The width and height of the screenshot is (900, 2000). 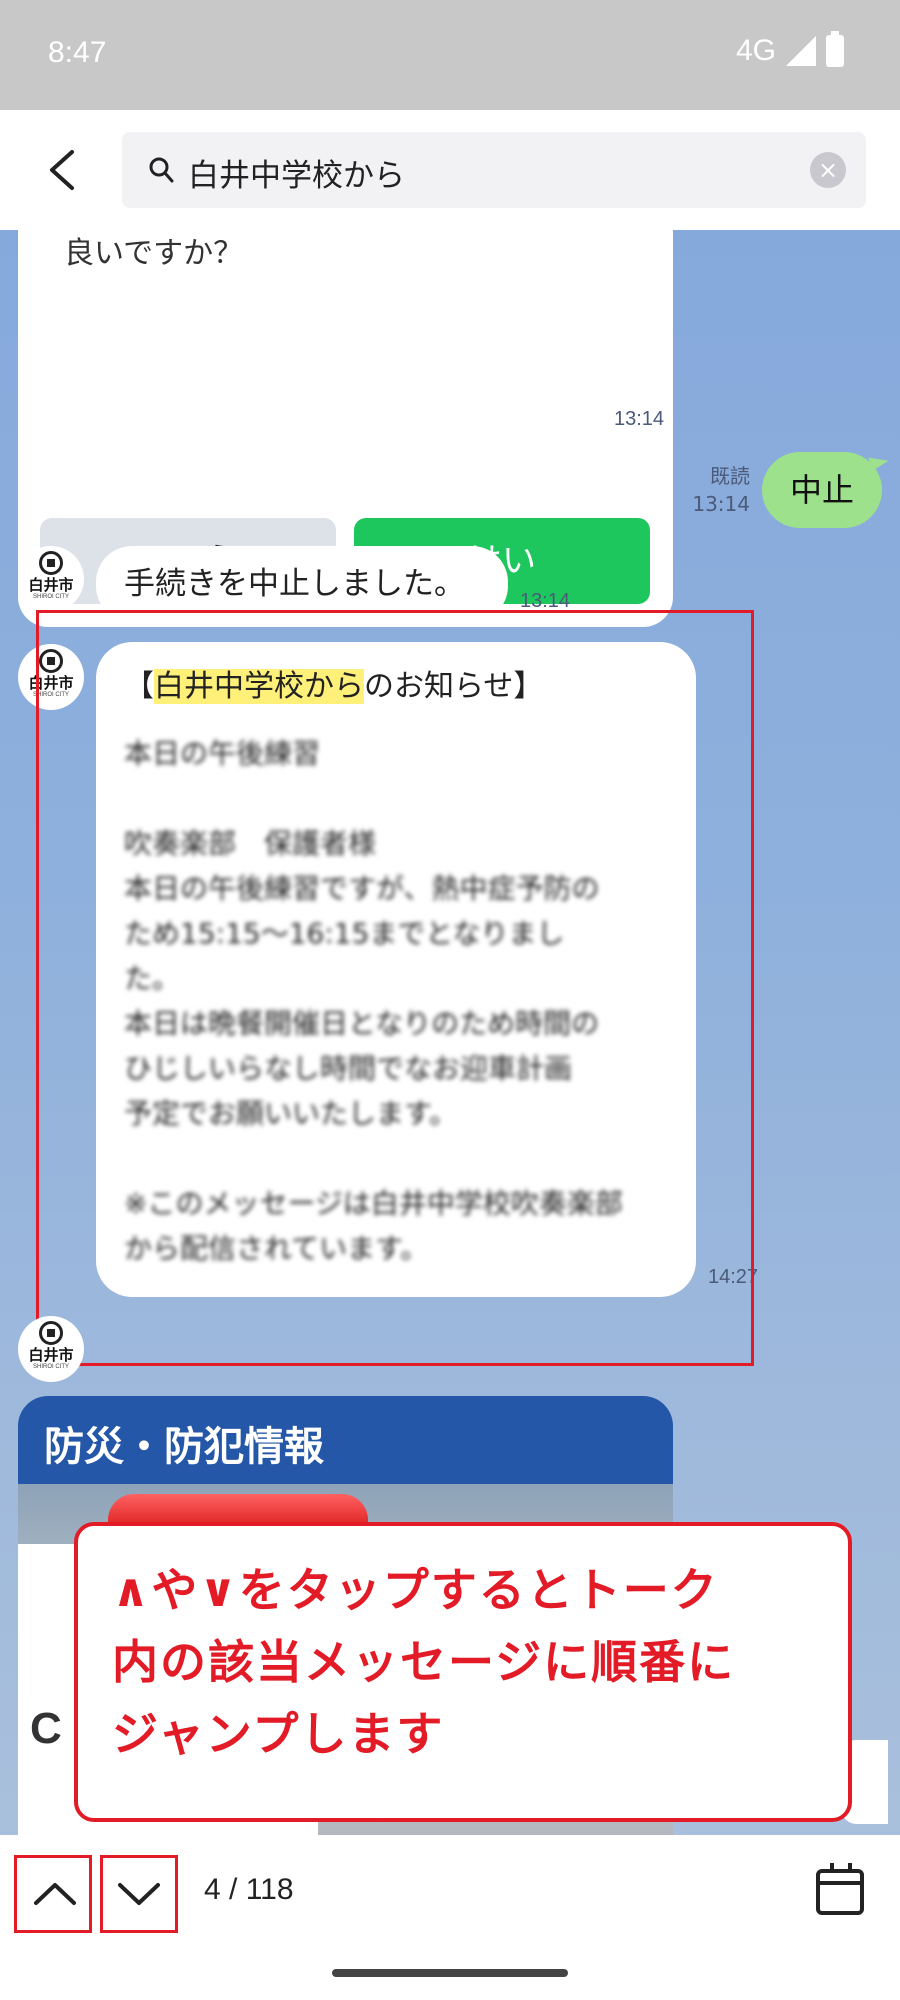 What do you see at coordinates (840, 1889) in the screenshot?
I see `calendar-icon` at bounding box center [840, 1889].